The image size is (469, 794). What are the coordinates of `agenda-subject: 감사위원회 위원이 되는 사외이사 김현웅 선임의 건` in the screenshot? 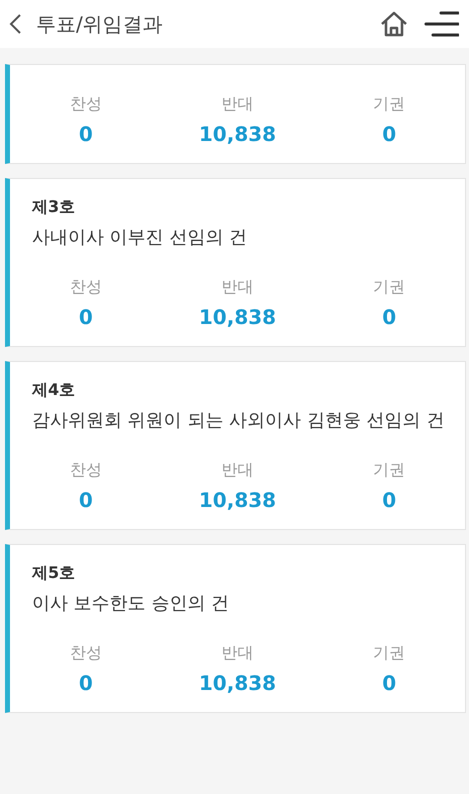 It's located at (238, 420).